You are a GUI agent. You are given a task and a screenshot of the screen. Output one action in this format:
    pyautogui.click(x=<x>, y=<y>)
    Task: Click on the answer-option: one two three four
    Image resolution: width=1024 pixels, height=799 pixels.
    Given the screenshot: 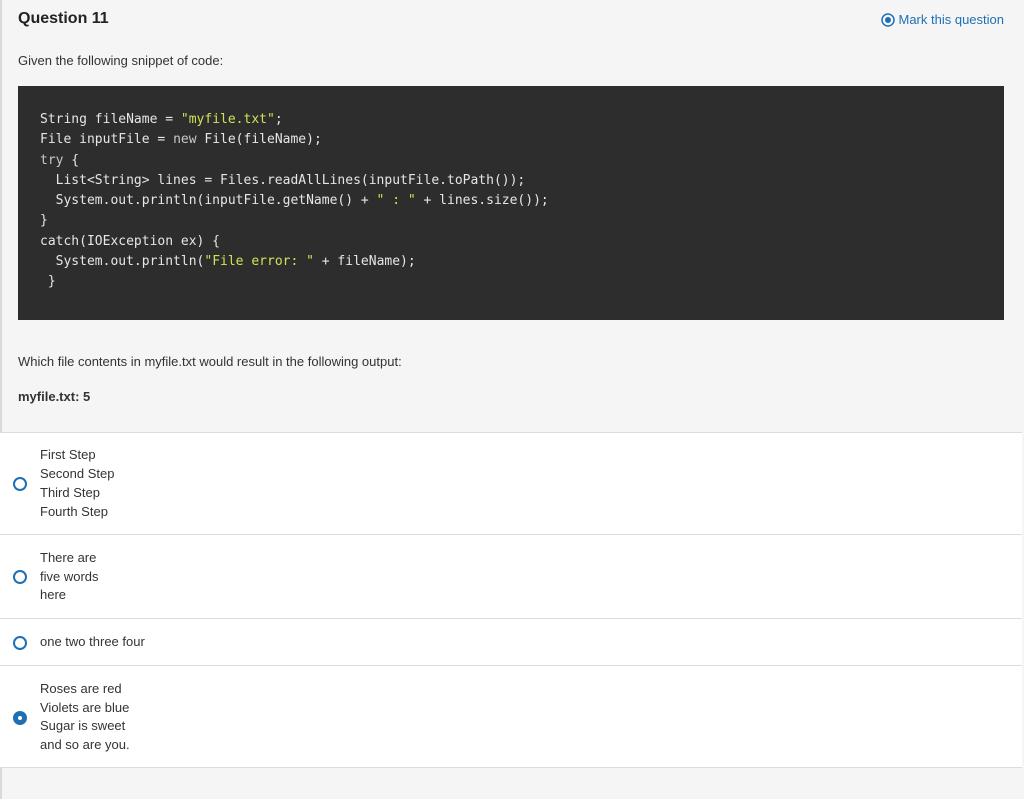 What is the action you would take?
    pyautogui.click(x=511, y=641)
    